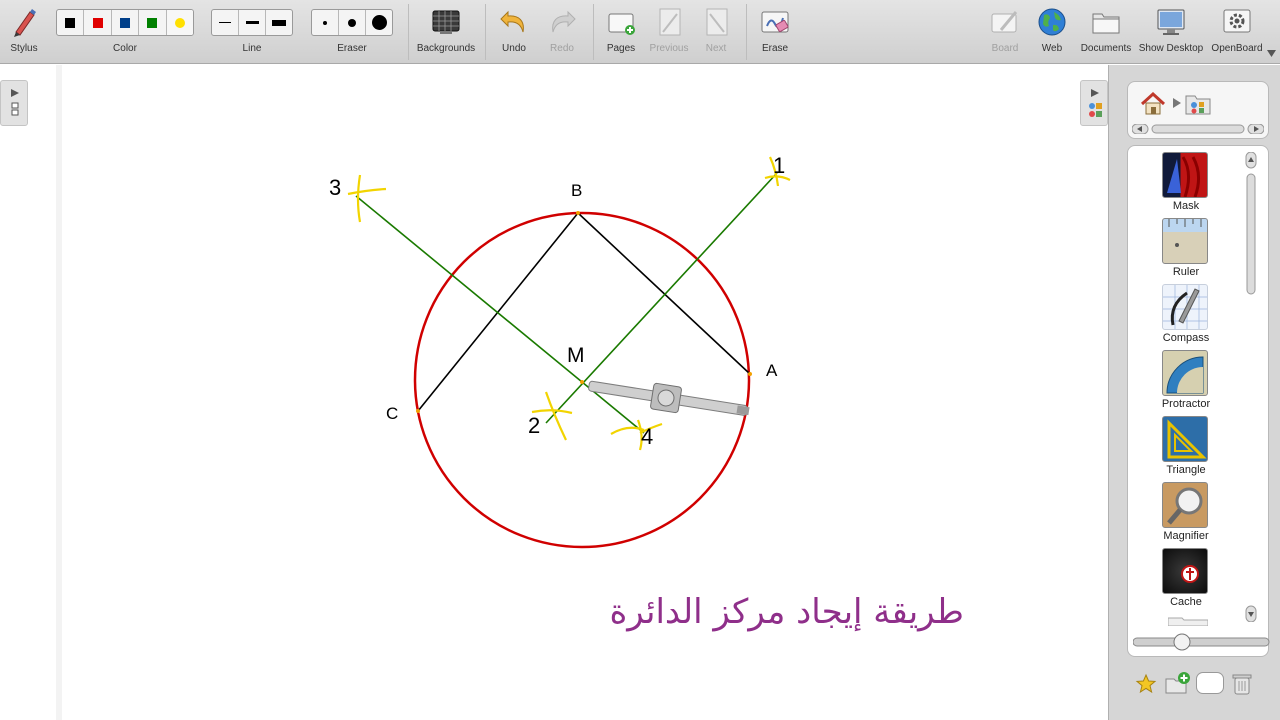 This screenshot has height=720, width=1280. Describe the element at coordinates (335, 187) in the screenshot. I see `mark-3-label: 3` at that location.